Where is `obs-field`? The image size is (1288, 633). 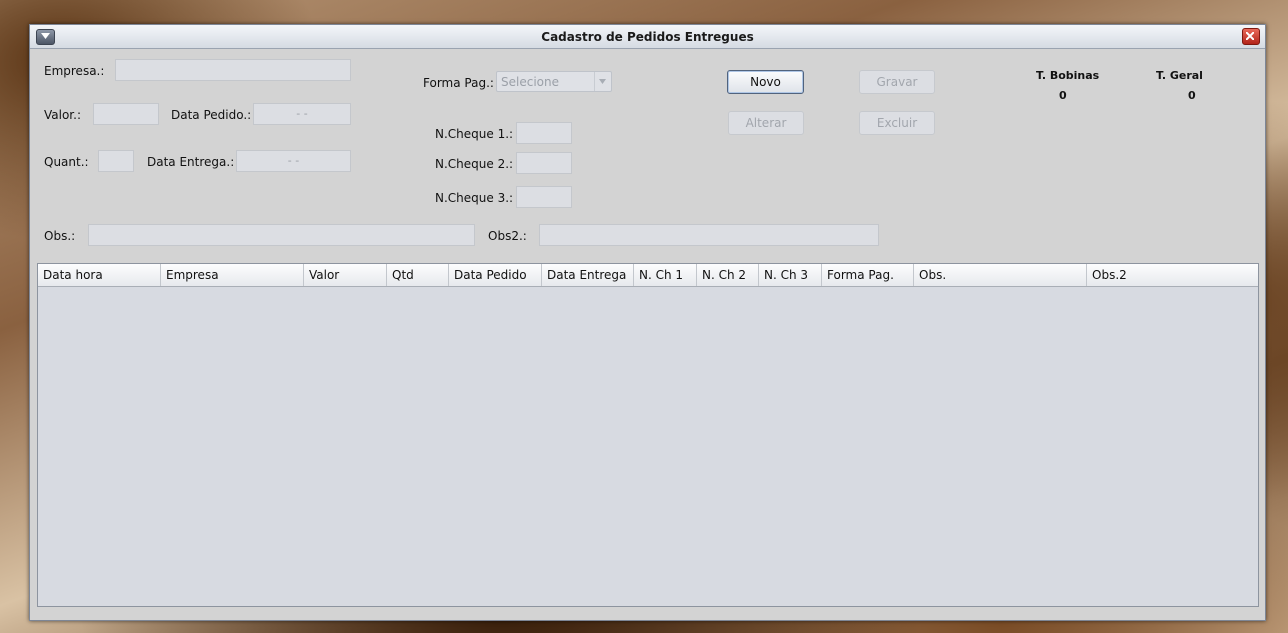
obs-field is located at coordinates (281, 235).